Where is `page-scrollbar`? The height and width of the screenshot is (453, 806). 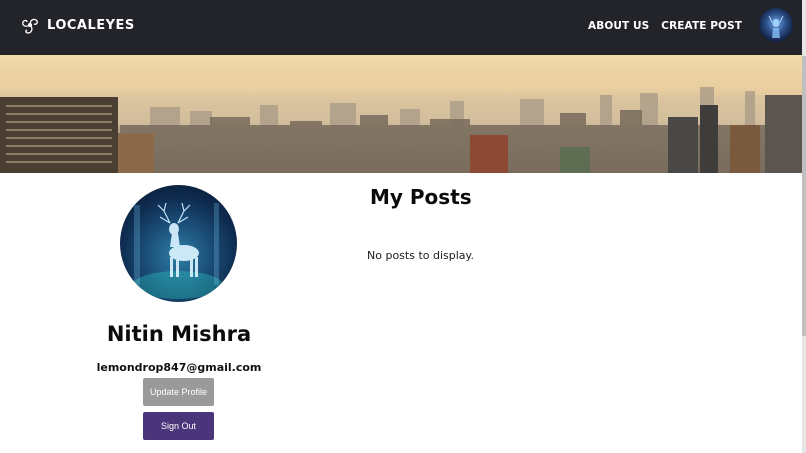
page-scrollbar is located at coordinates (804, 226).